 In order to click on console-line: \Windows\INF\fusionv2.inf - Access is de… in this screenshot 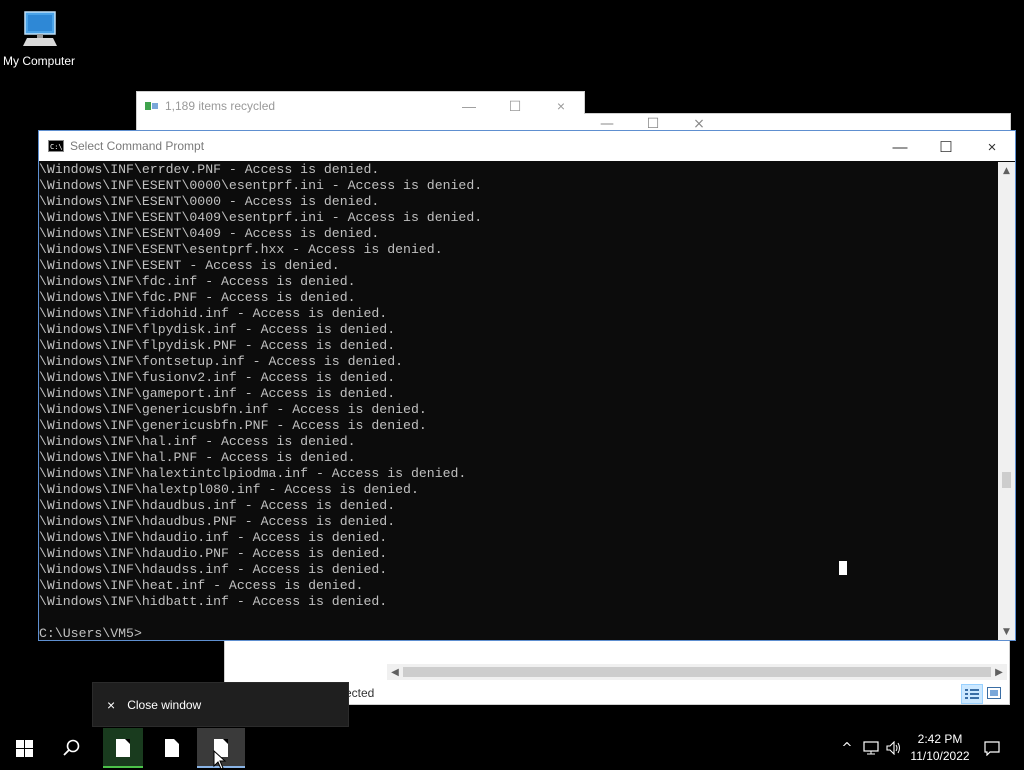, I will do `click(217, 377)`.